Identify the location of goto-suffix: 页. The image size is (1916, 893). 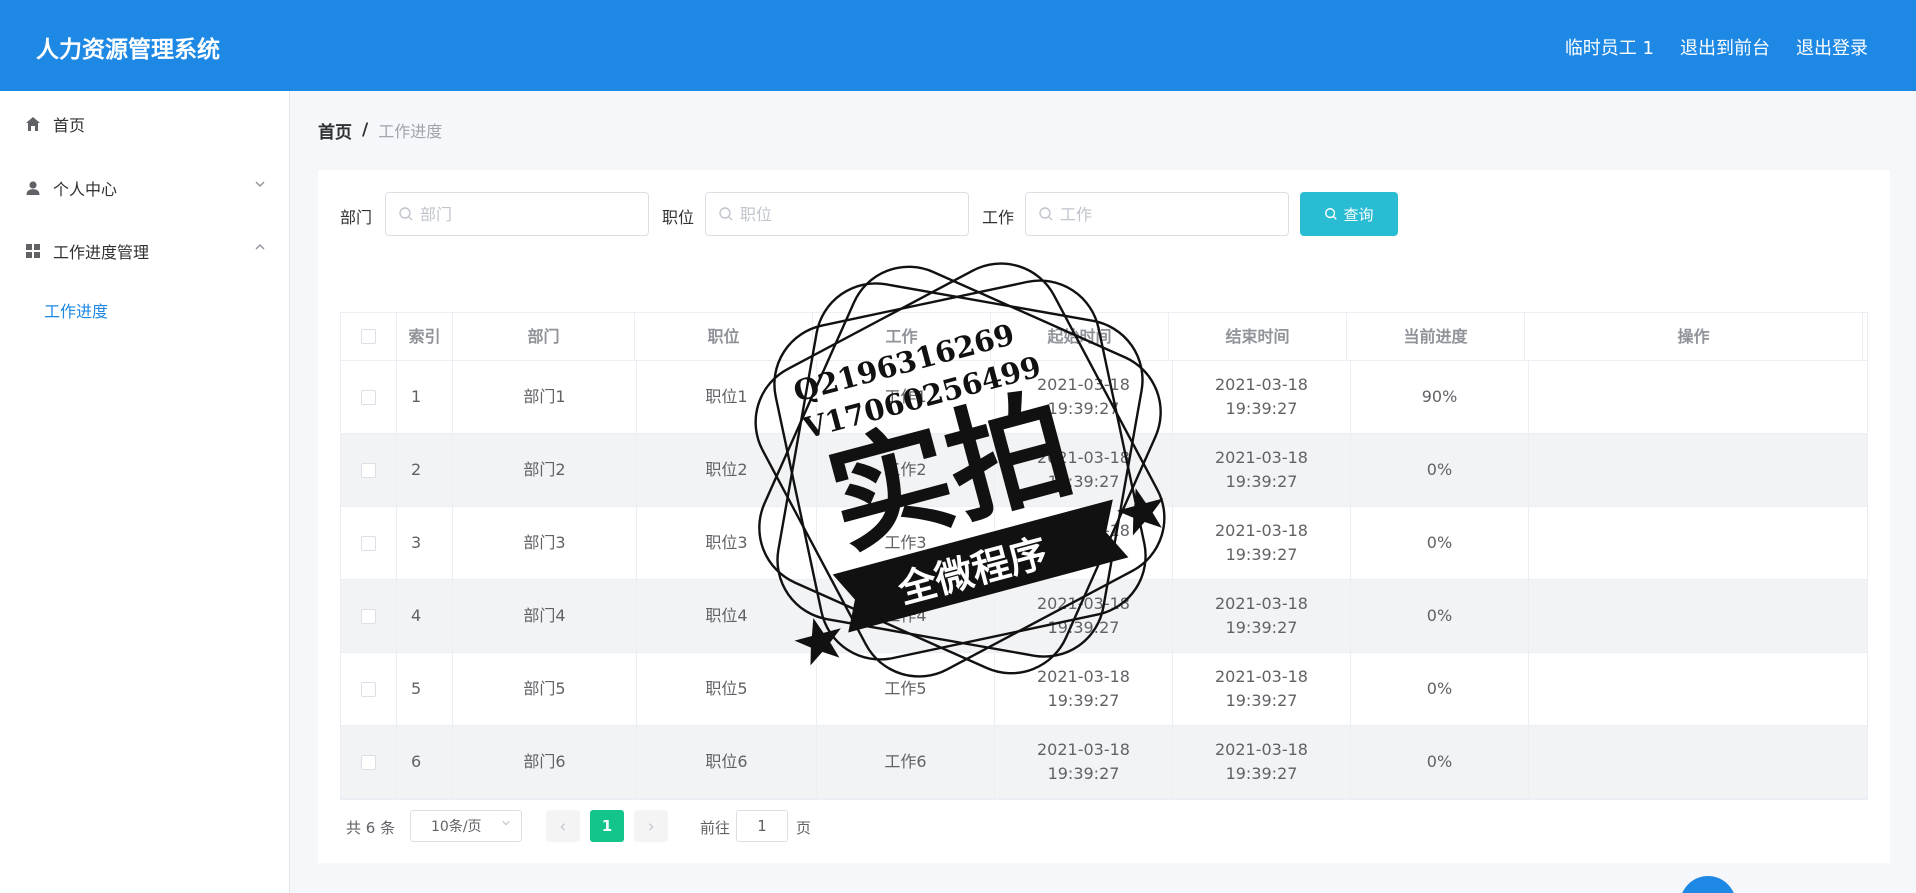
(804, 828).